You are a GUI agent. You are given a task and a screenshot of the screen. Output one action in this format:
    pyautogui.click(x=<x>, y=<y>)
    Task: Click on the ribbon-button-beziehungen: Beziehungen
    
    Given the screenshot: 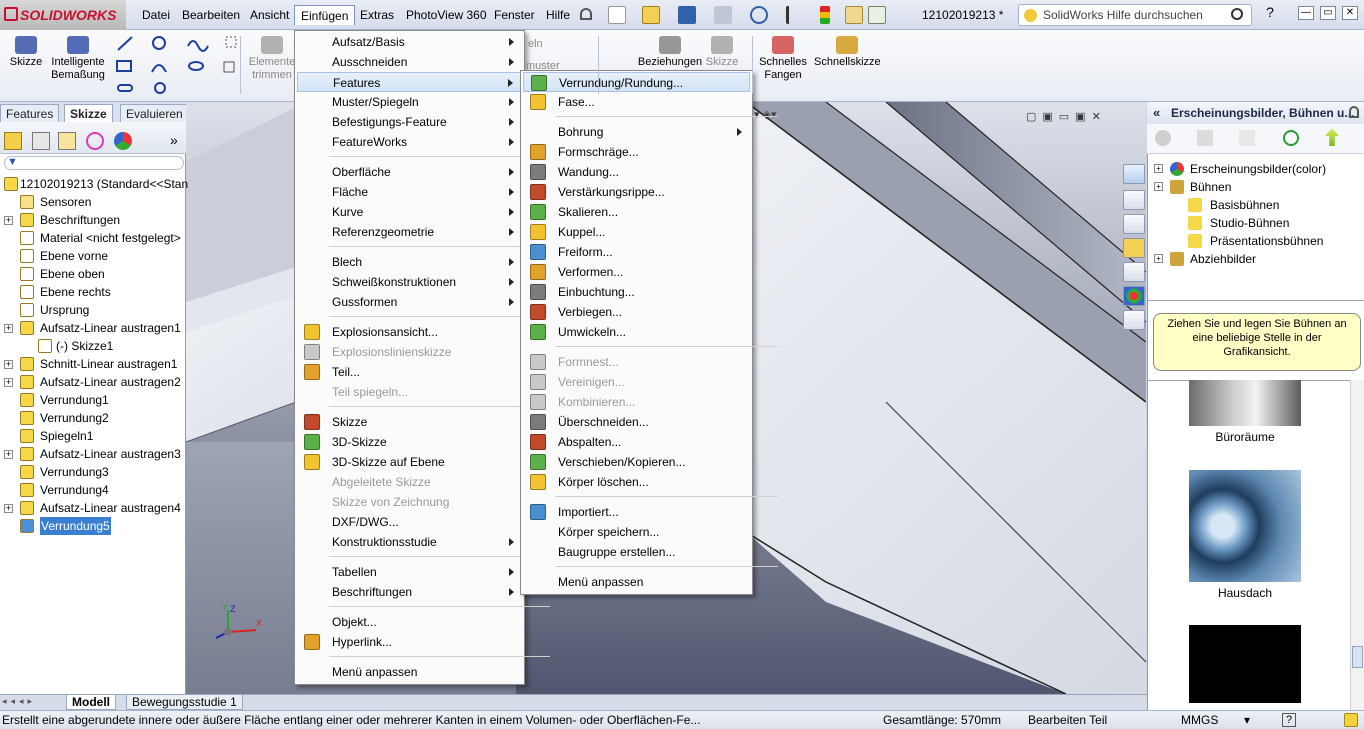 What is the action you would take?
    pyautogui.click(x=670, y=64)
    